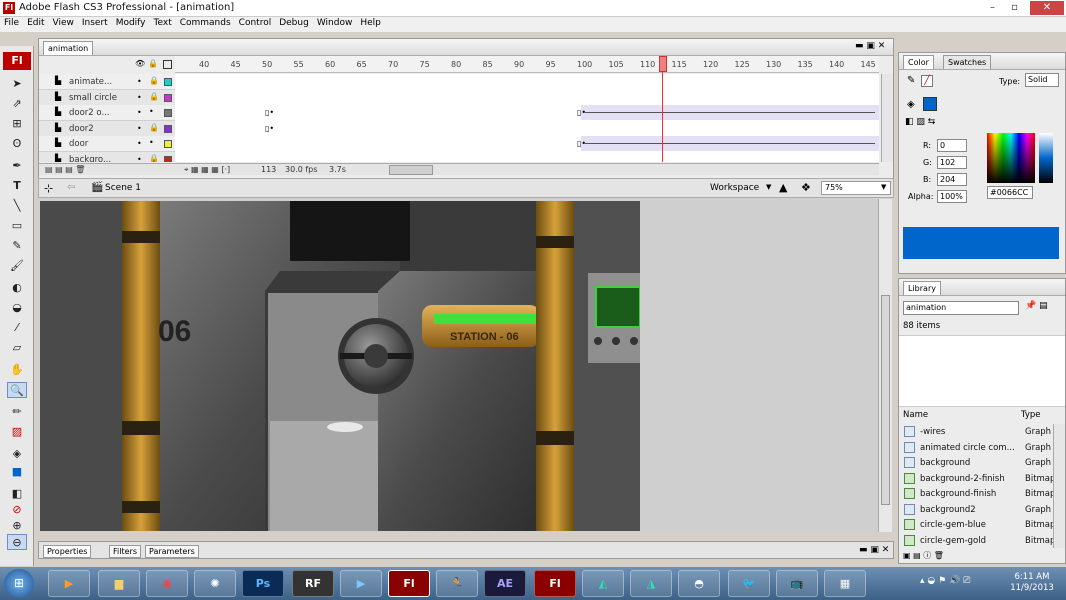 The height and width of the screenshot is (600, 1066). What do you see at coordinates (730, 112) in the screenshot?
I see `tween-span` at bounding box center [730, 112].